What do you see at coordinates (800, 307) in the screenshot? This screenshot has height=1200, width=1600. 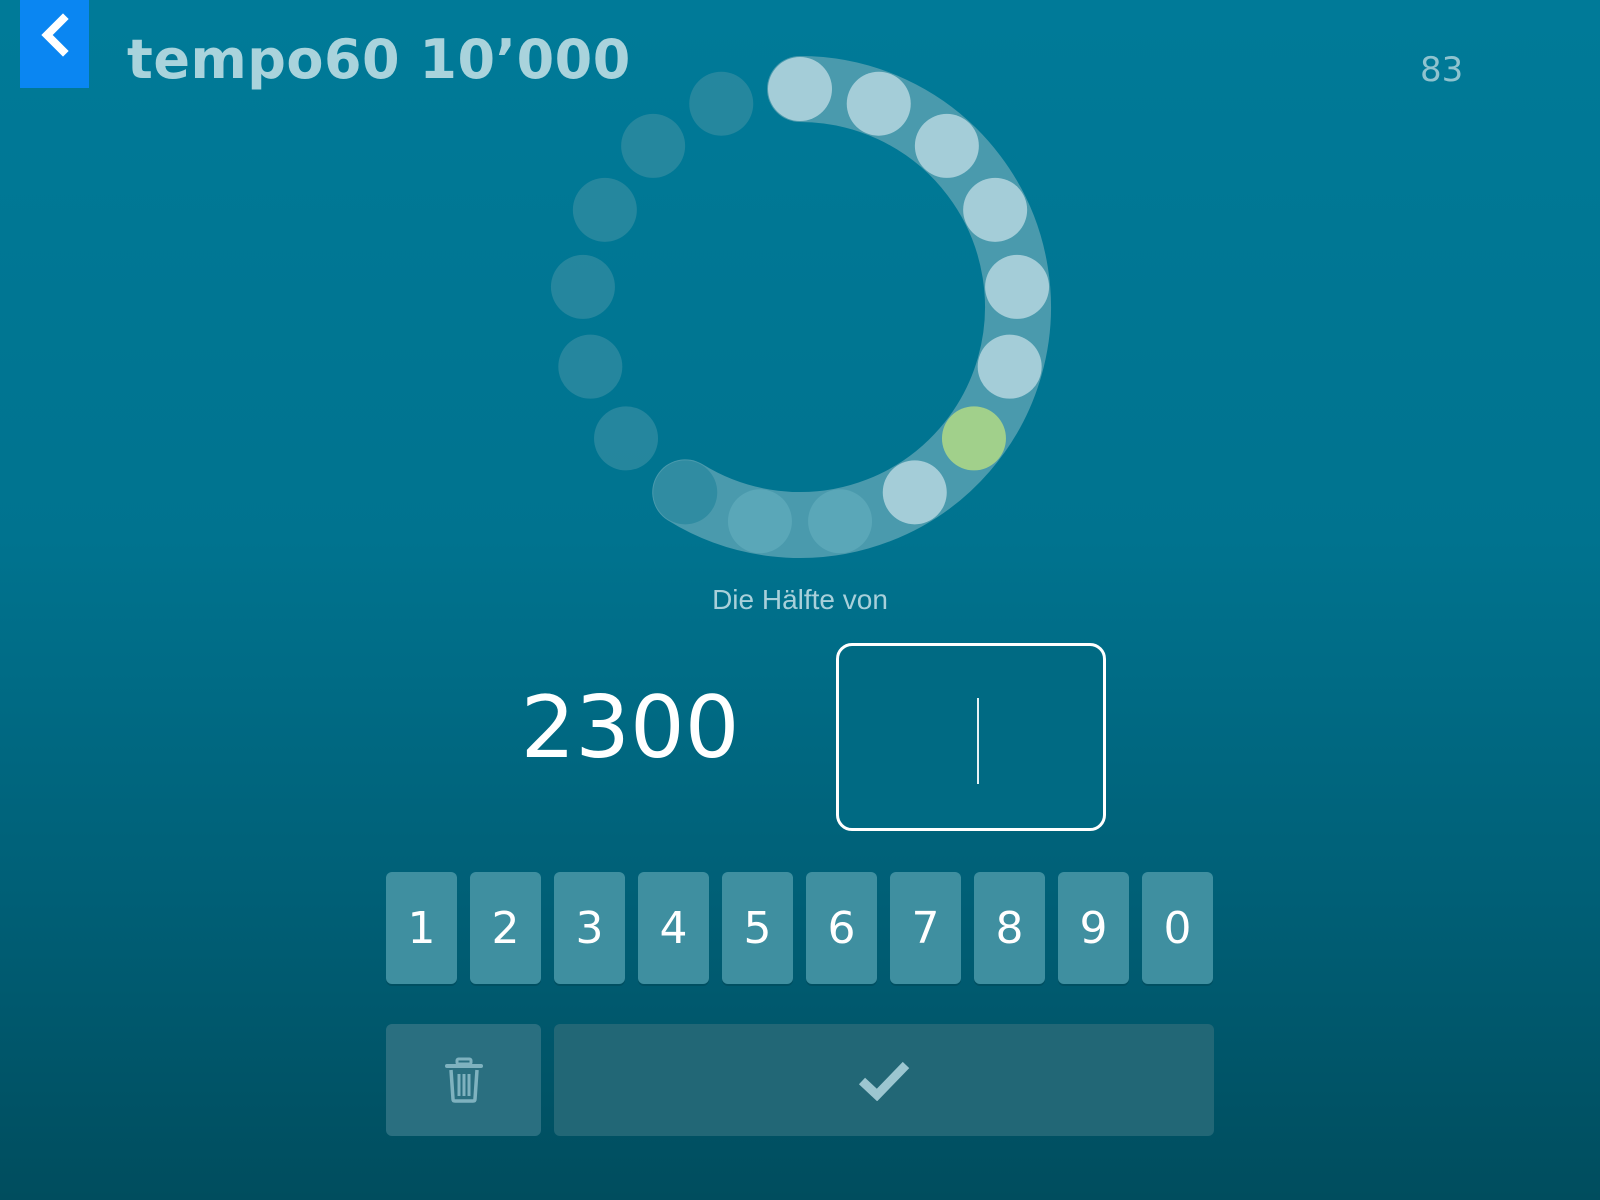 I see `progress-ring` at bounding box center [800, 307].